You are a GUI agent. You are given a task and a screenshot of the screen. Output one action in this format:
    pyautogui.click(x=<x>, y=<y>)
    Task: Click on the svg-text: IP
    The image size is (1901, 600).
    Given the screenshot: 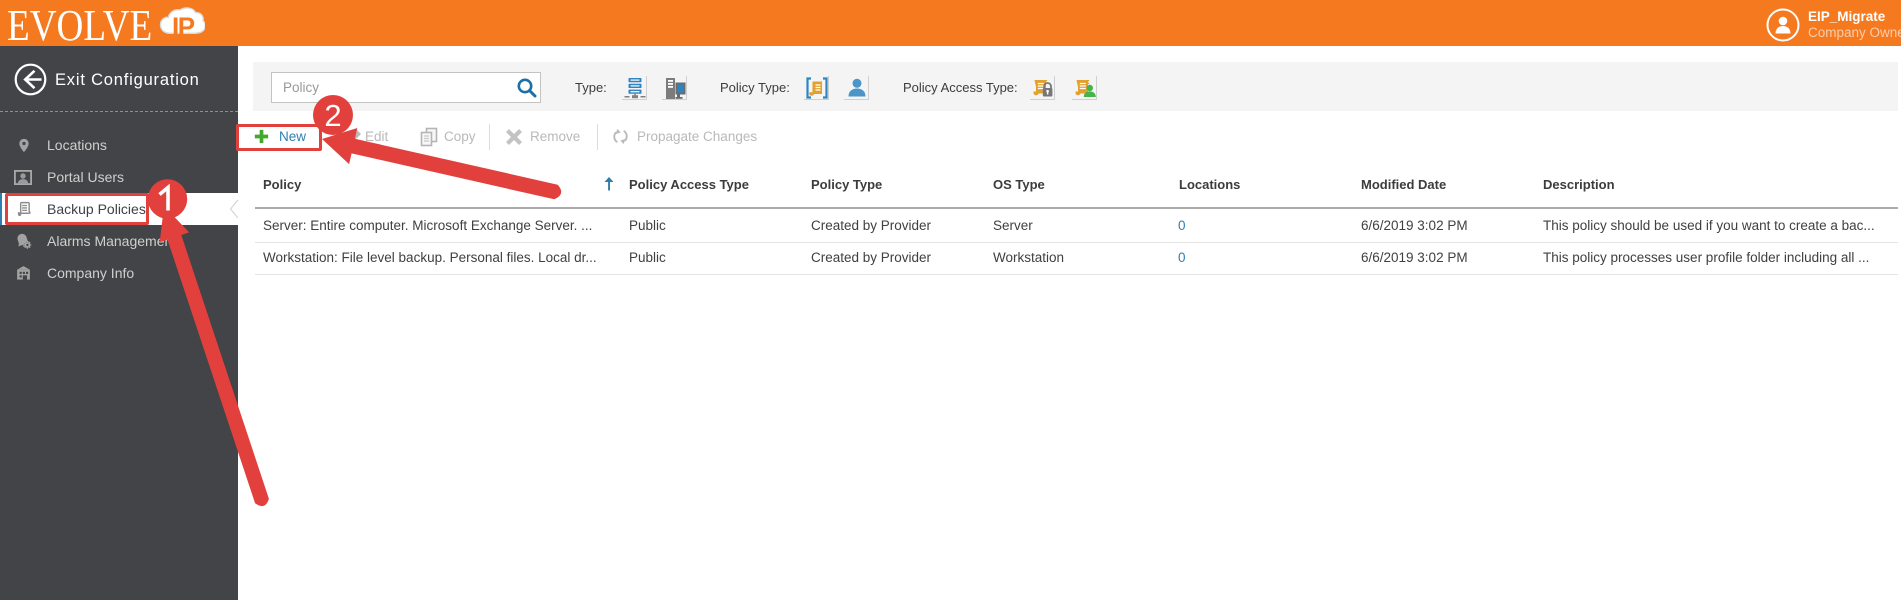 What is the action you would take?
    pyautogui.click(x=183, y=27)
    